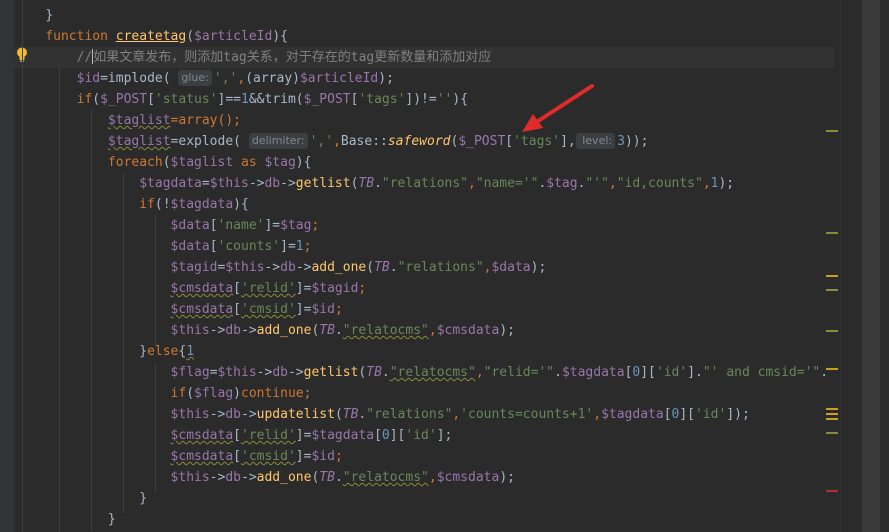  What do you see at coordinates (871, 266) in the screenshot?
I see `vertical-scrollbar` at bounding box center [871, 266].